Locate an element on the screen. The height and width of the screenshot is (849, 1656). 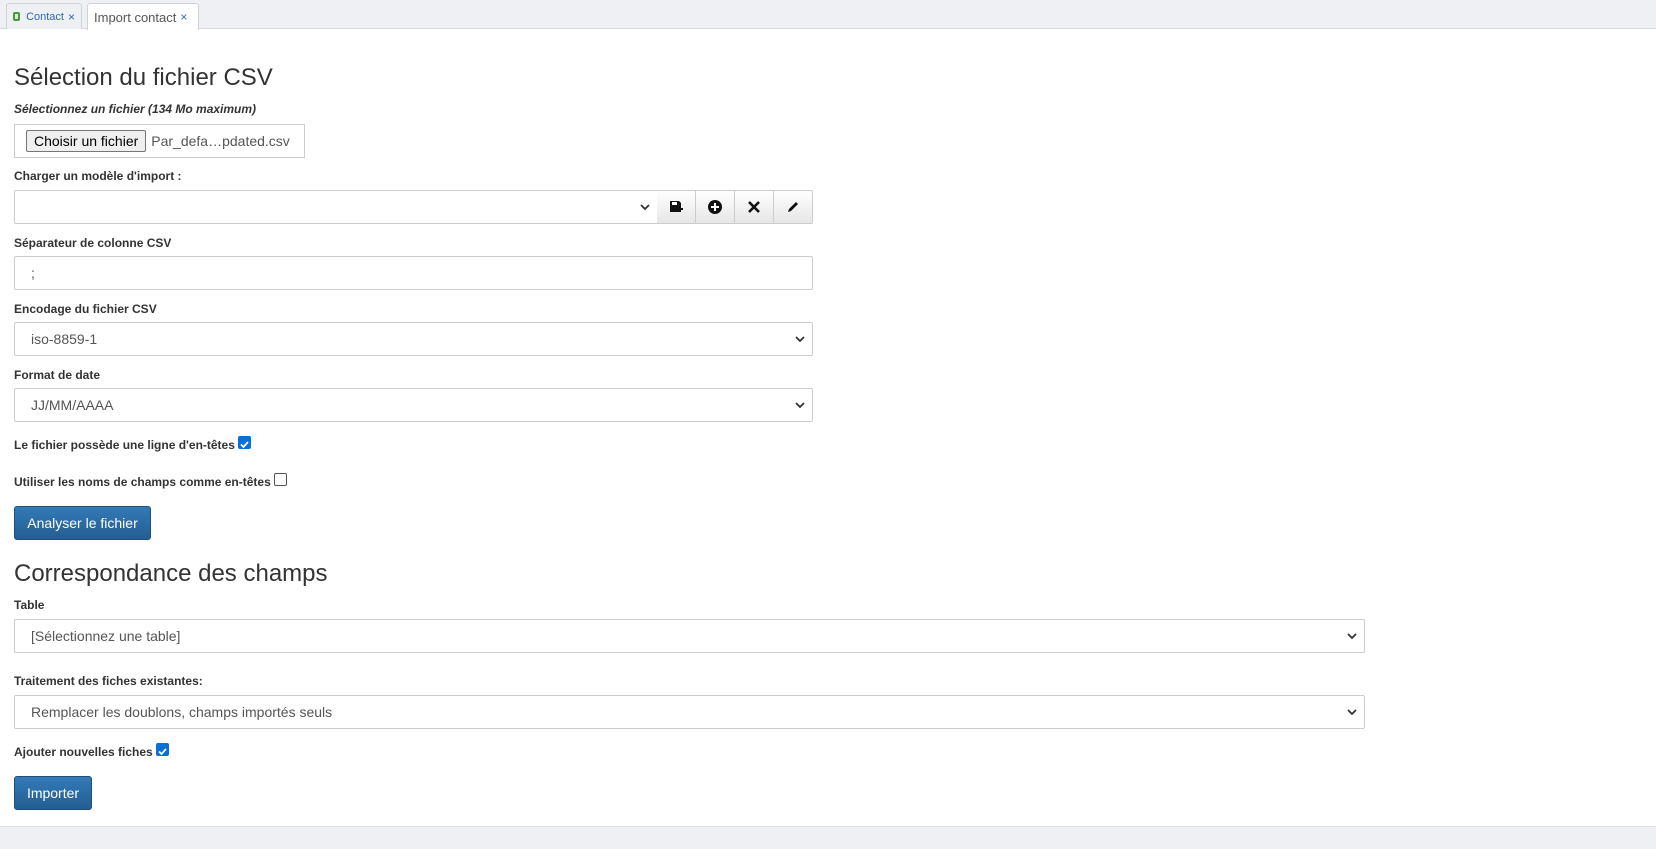
section-title-csv-selection: Sélection du fichier CSV is located at coordinates (143, 77).